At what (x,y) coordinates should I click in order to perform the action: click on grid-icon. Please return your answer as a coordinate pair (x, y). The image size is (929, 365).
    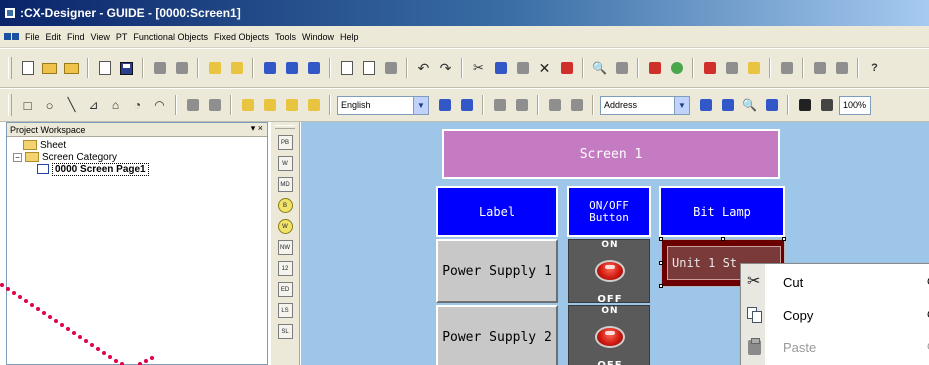
    Looking at the image, I should click on (771, 105).